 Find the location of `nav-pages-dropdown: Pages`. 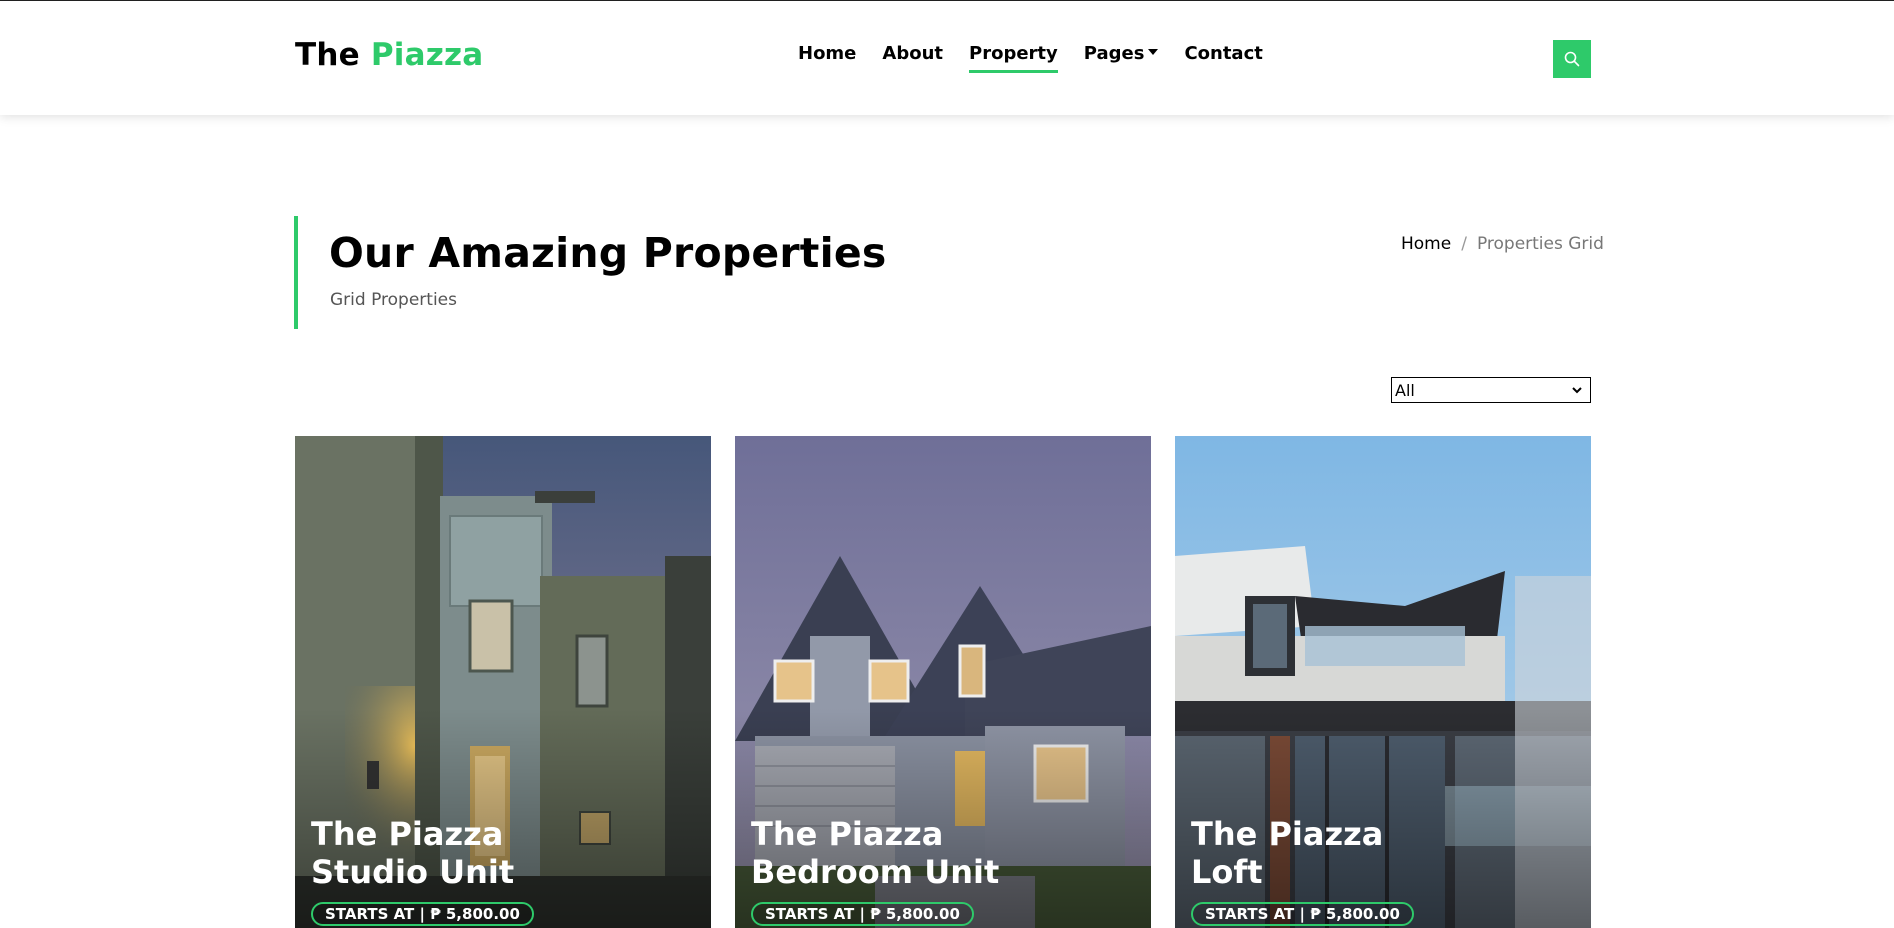

nav-pages-dropdown: Pages is located at coordinates (1121, 53).